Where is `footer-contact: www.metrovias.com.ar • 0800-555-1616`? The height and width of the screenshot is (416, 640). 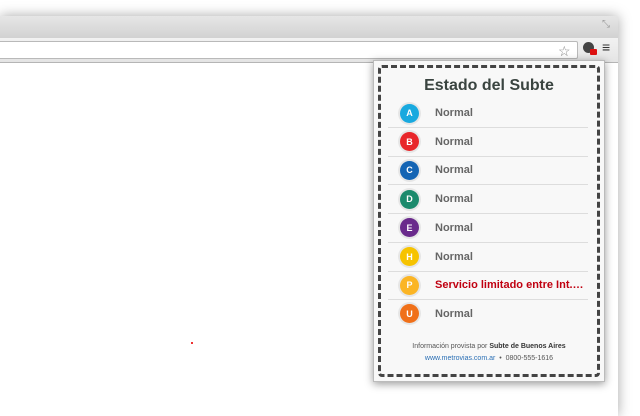 footer-contact: www.metrovias.com.ar • 0800-555-1616 is located at coordinates (489, 358).